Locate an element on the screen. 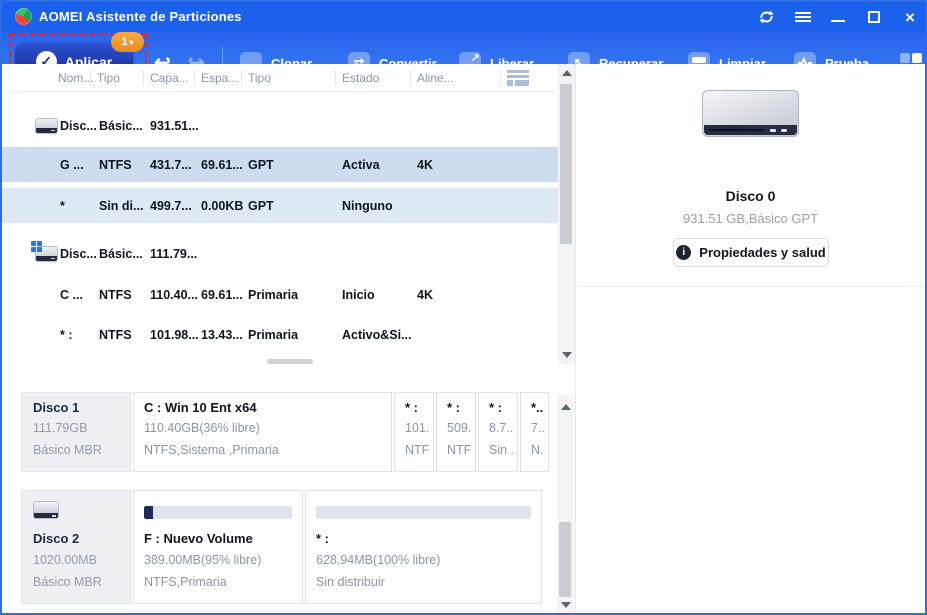 Image resolution: width=927 pixels, height=615 pixels. properties-health-button: i Propiedades y salud is located at coordinates (751, 252).